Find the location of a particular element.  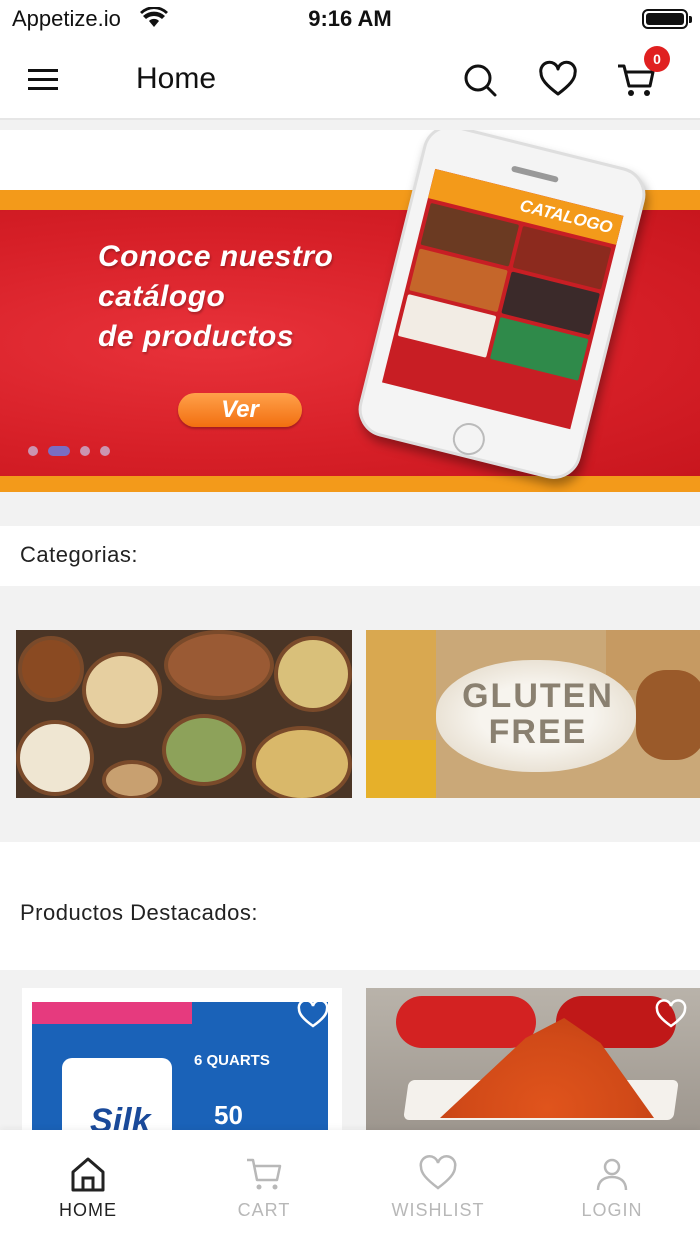

wishlist-button is located at coordinates (558, 80).